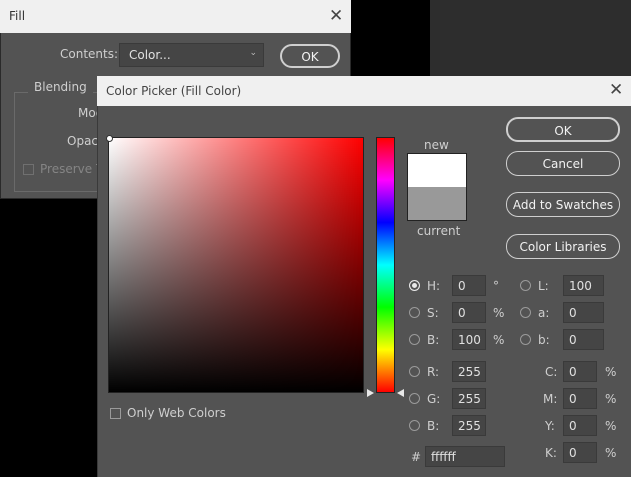 The height and width of the screenshot is (477, 631). I want to click on color-libraries-button: Color Libraries, so click(563, 246).